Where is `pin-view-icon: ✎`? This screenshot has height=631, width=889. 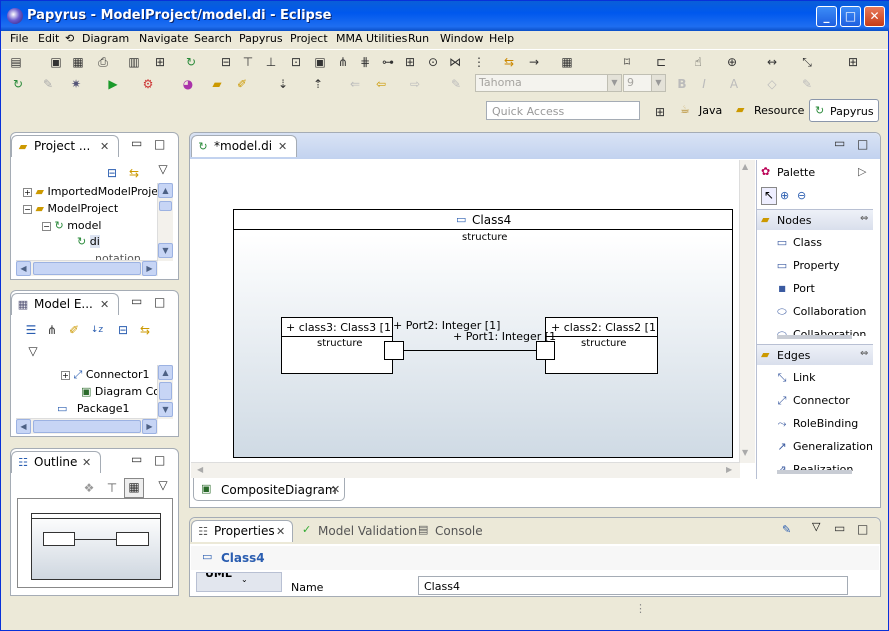
pin-view-icon: ✎ is located at coordinates (786, 529).